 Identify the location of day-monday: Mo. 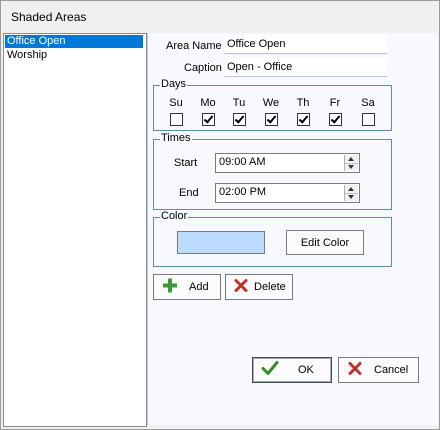
(208, 111).